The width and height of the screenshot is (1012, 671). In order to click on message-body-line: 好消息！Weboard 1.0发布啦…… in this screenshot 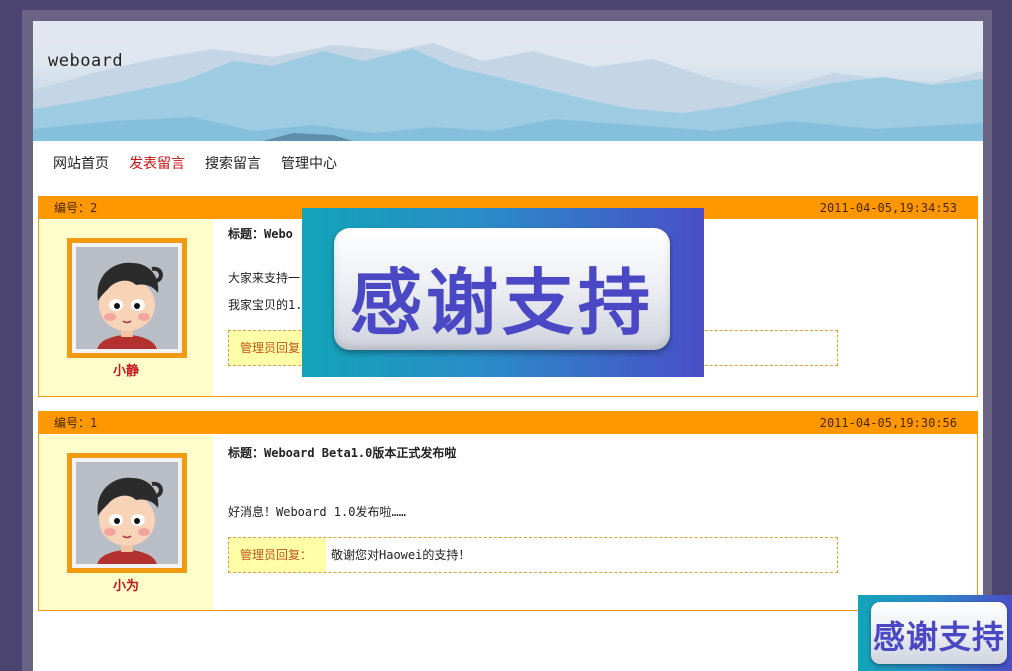, I will do `click(317, 512)`.